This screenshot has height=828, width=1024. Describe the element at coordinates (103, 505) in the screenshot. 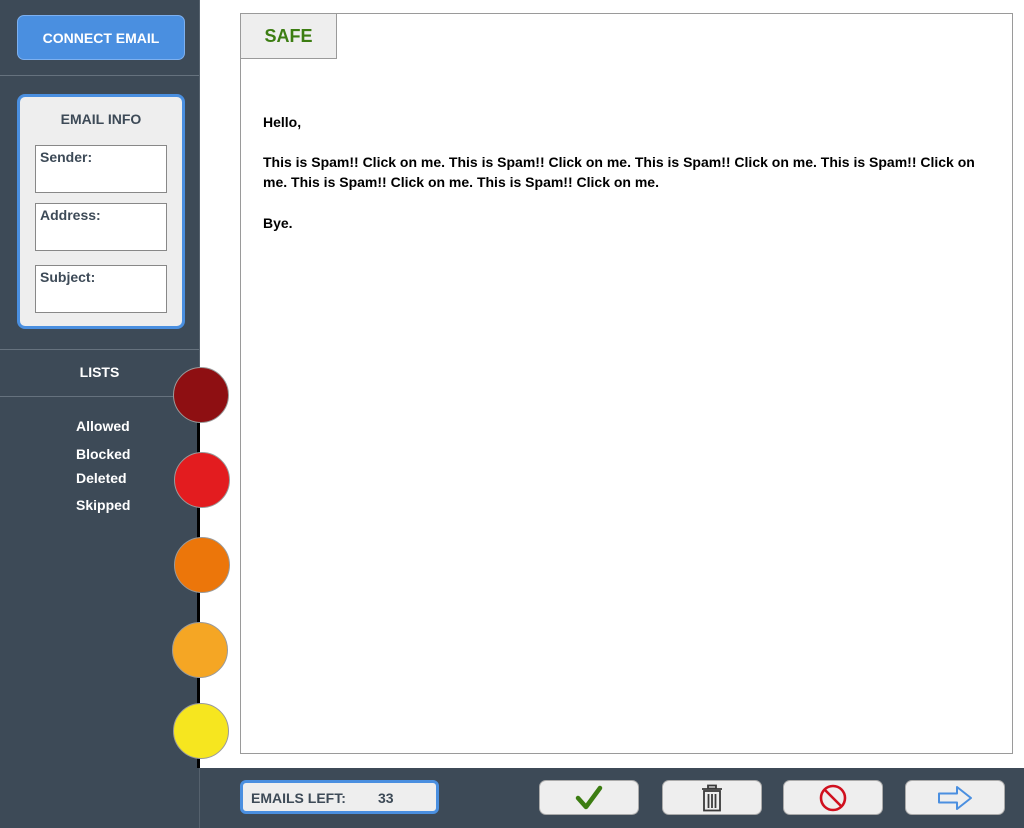

I see `list-item-skipped: Skipped` at that location.